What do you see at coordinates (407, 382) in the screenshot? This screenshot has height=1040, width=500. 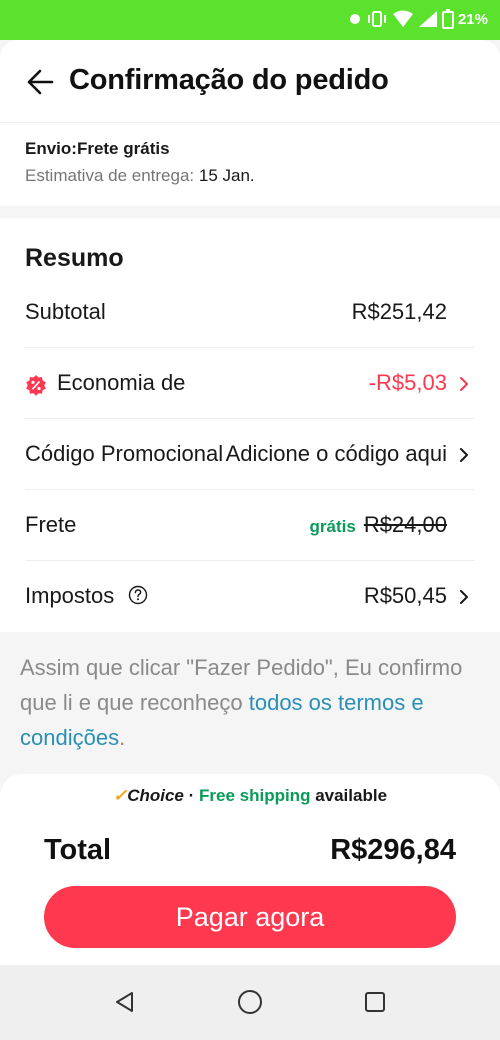 I see `economy-value: -R$5,03` at bounding box center [407, 382].